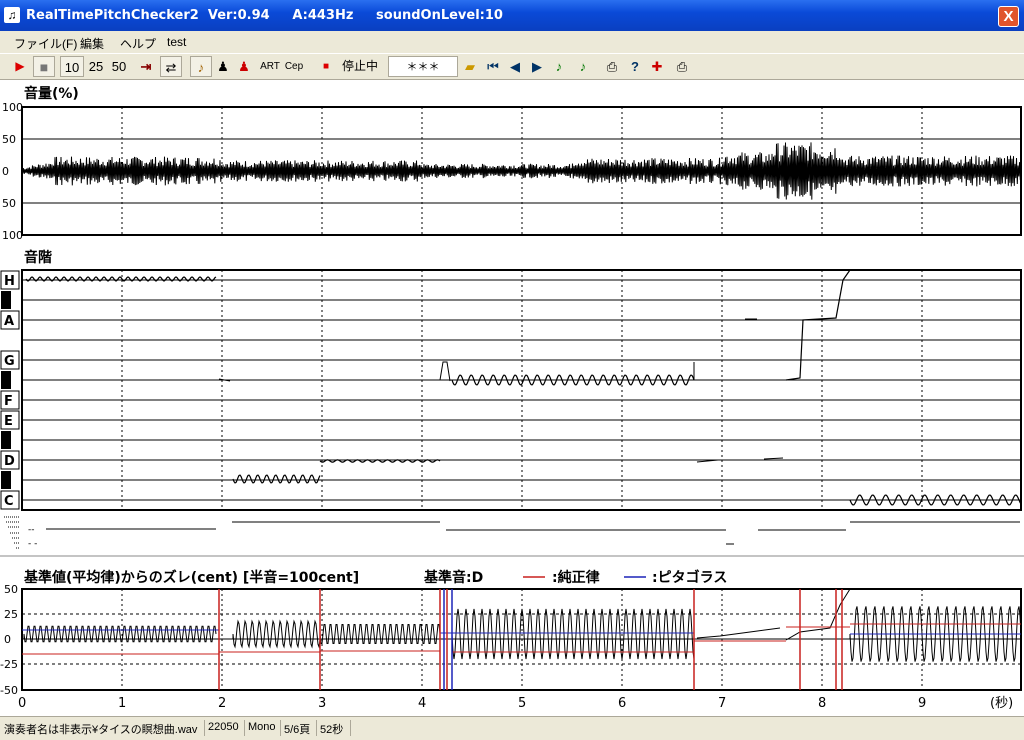 This screenshot has width=1024, height=740. Describe the element at coordinates (359, 66) in the screenshot. I see `status-text: 停止中` at that location.